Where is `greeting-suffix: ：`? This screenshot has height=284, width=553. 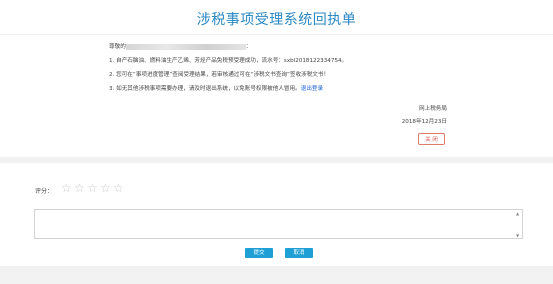
greeting-suffix: ： is located at coordinates (248, 47).